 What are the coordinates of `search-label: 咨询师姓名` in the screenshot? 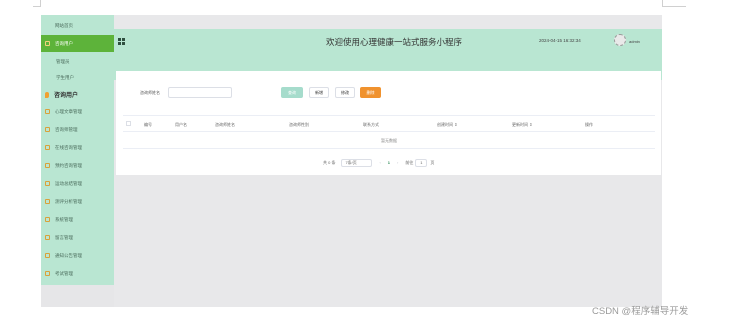 It's located at (150, 92).